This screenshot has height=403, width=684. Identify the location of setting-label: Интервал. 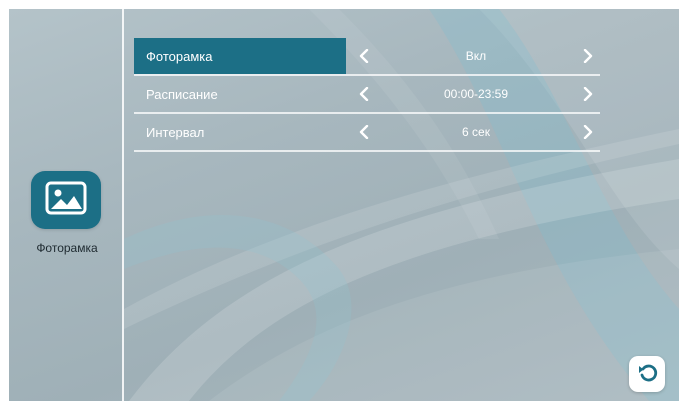
(175, 132).